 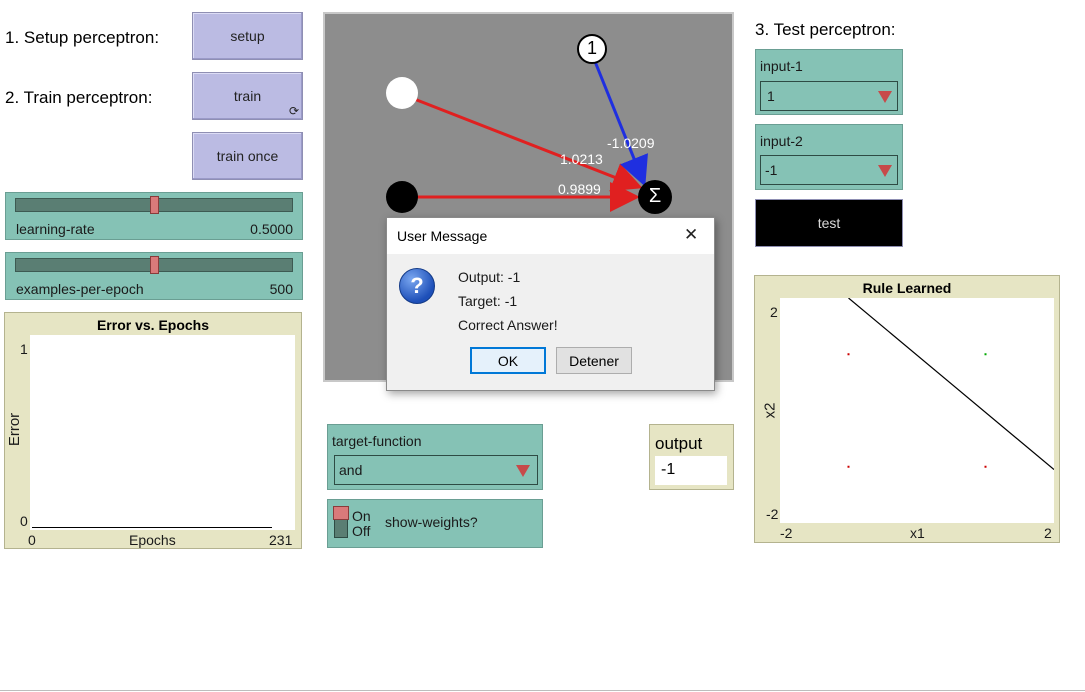 I want to click on setup-step-label: 1. Setup perceptron:, so click(x=82, y=37).